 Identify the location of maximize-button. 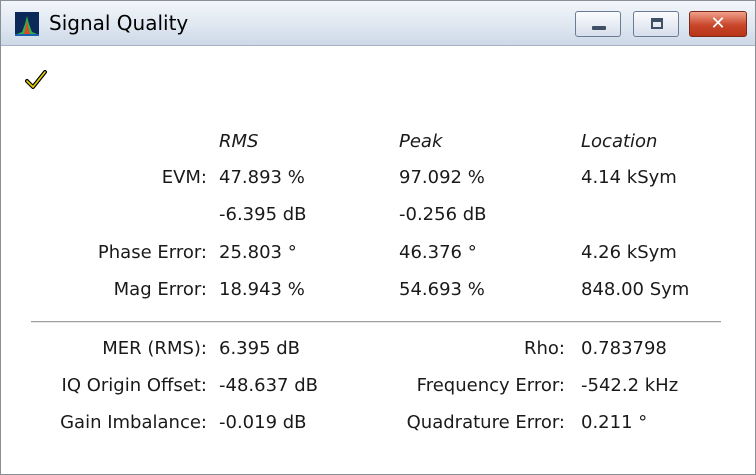
(656, 24).